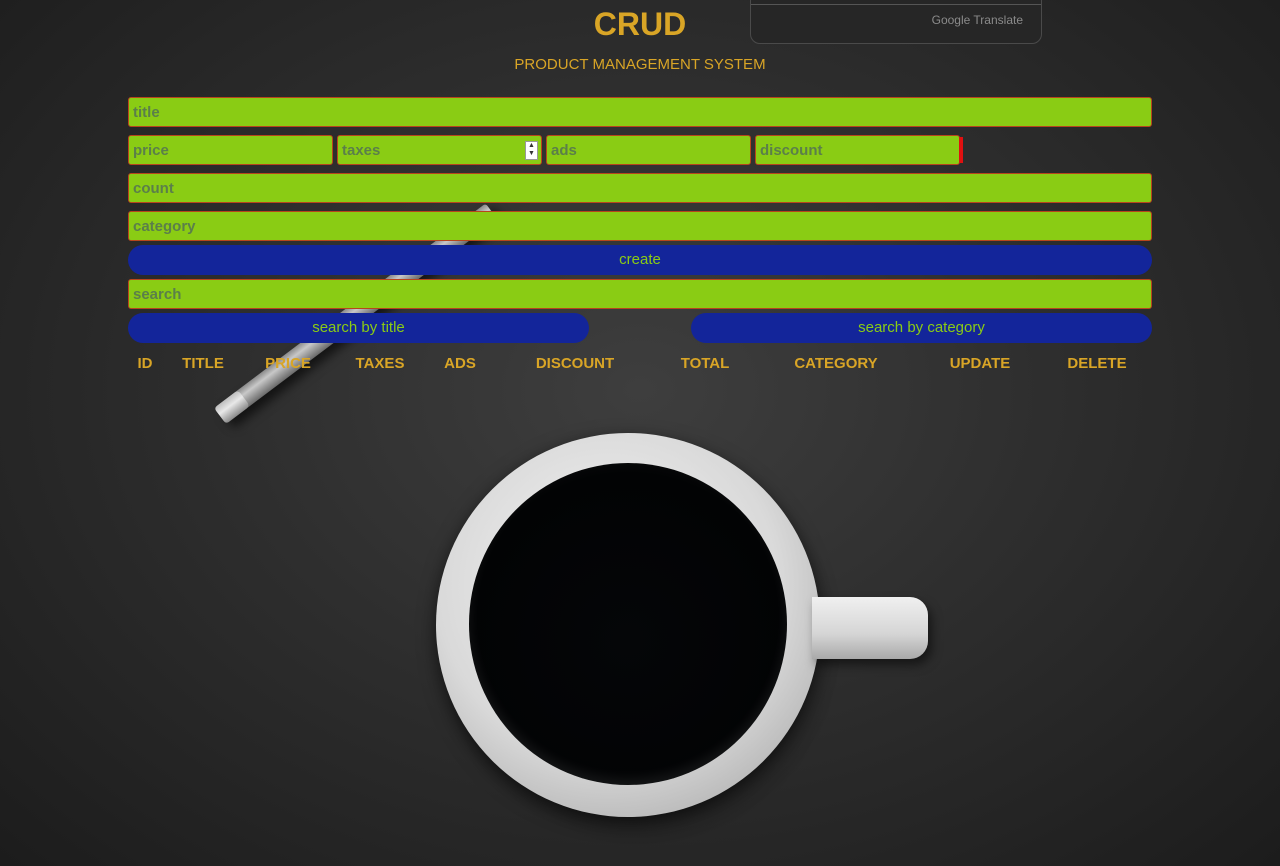 The width and height of the screenshot is (1280, 866). I want to click on discount-input: discount, so click(857, 150).